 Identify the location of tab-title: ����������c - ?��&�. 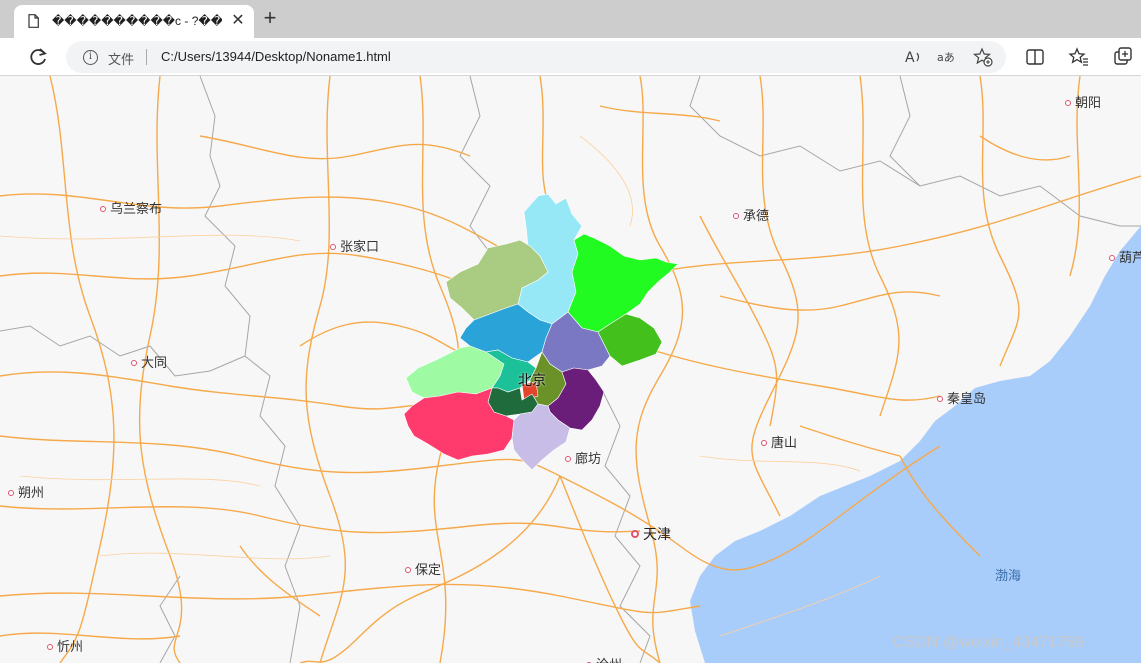
(137, 21).